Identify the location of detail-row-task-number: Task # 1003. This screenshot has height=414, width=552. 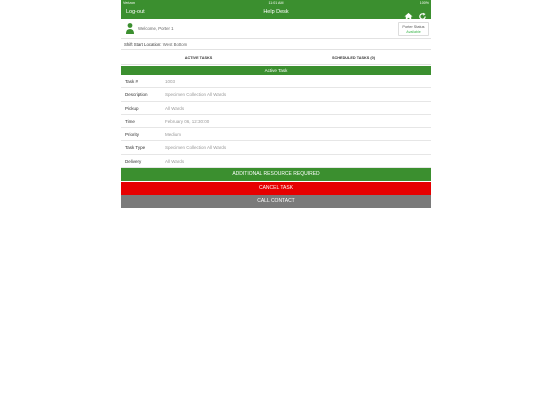
(276, 82).